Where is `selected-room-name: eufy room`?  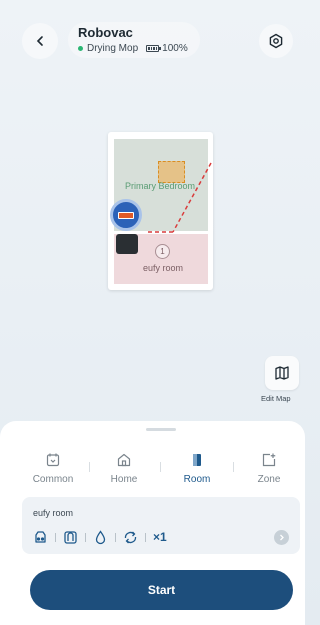
selected-room-name: eufy room is located at coordinates (53, 513).